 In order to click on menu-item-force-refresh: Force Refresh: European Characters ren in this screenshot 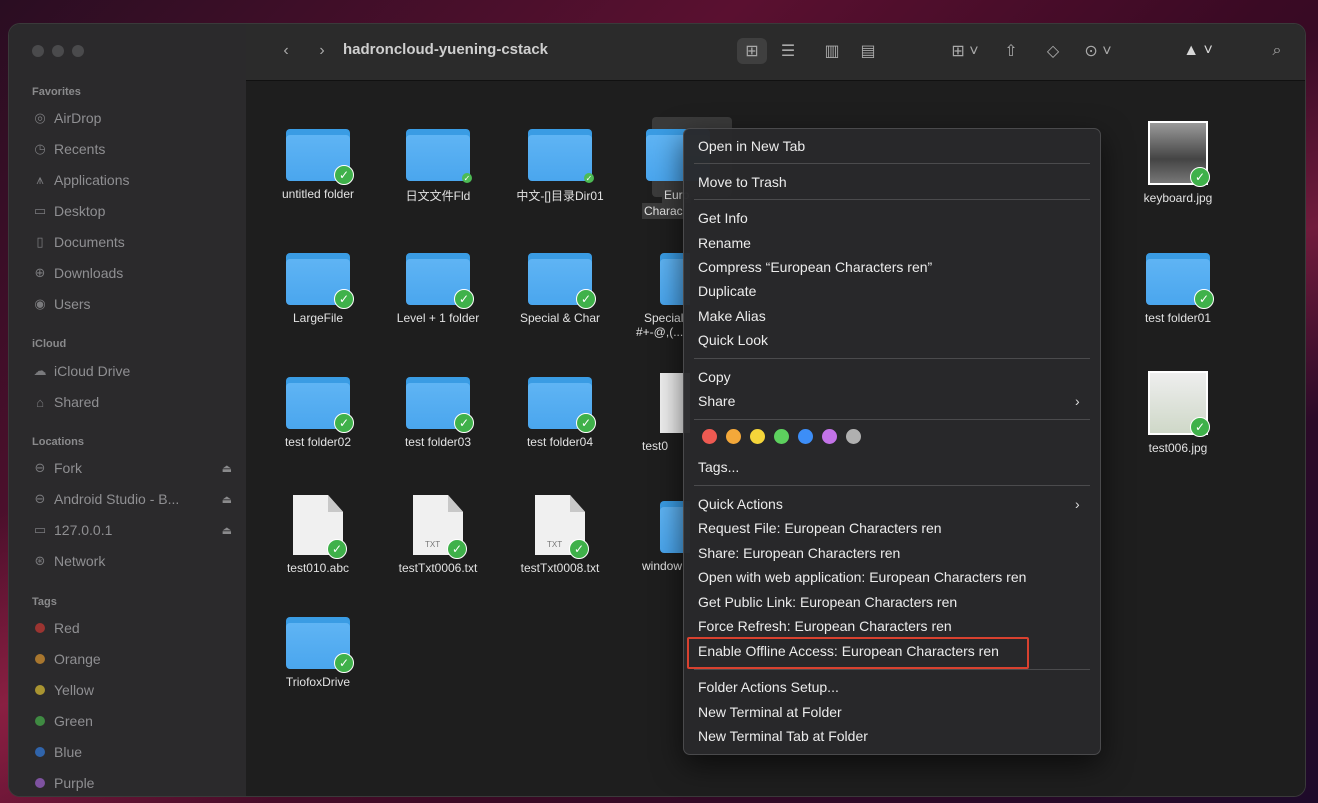, I will do `click(825, 626)`.